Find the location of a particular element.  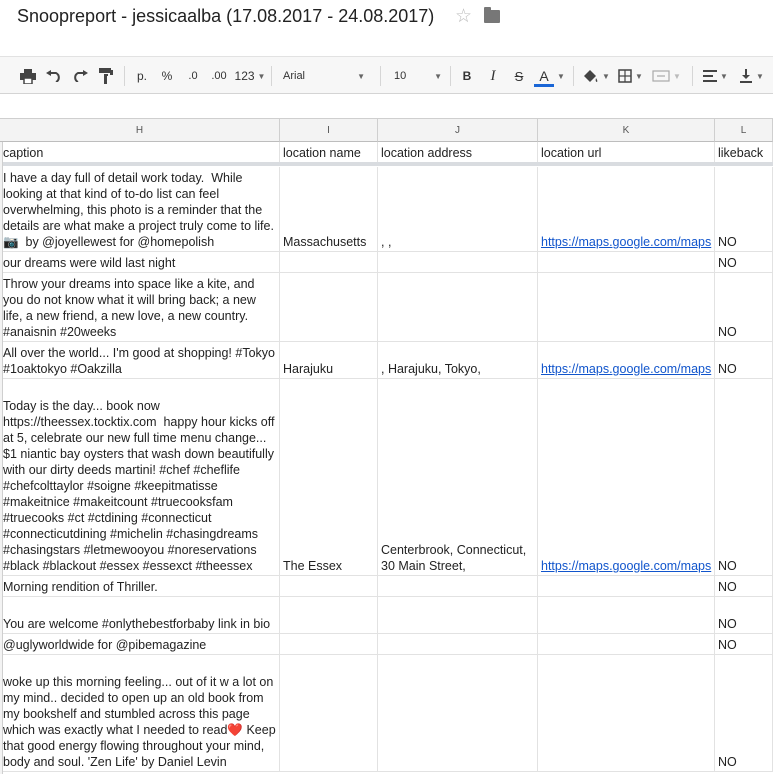

cell-caption: Morning rendition of Thriller. is located at coordinates (140, 586).